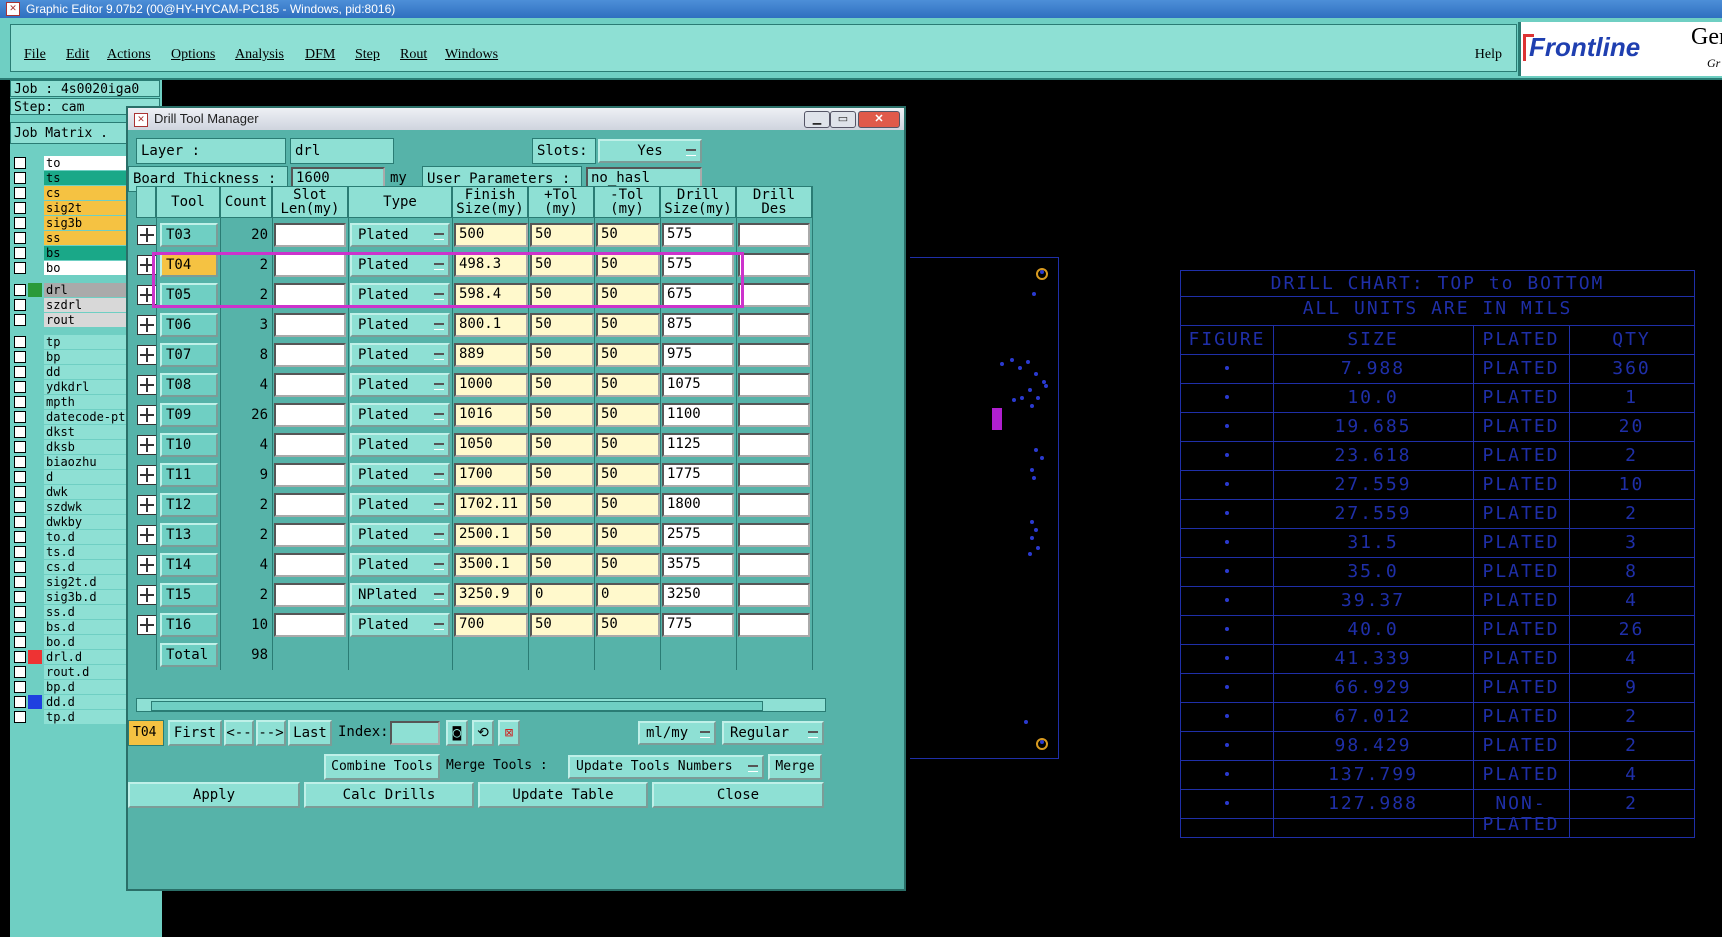  I want to click on finish-size-input: 598.4, so click(491, 295).